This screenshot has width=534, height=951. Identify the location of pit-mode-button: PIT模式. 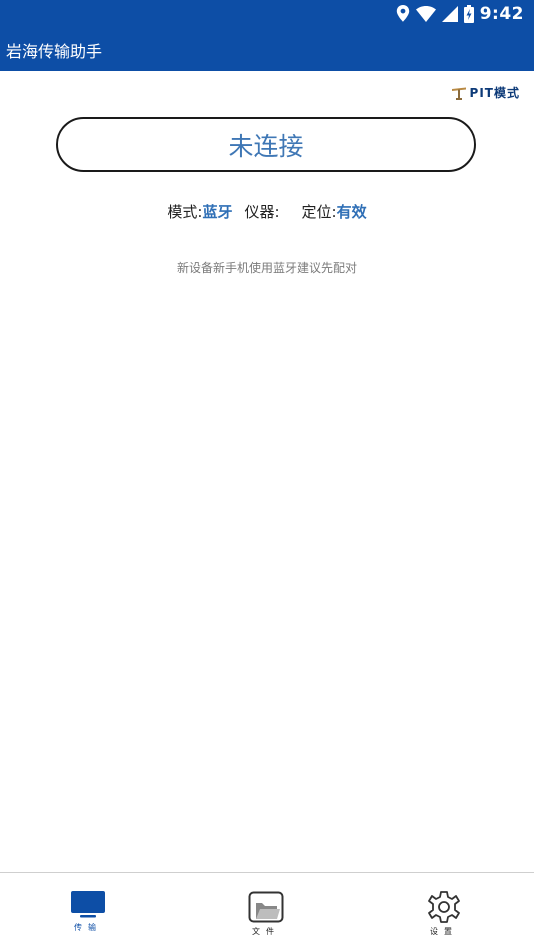
(485, 92).